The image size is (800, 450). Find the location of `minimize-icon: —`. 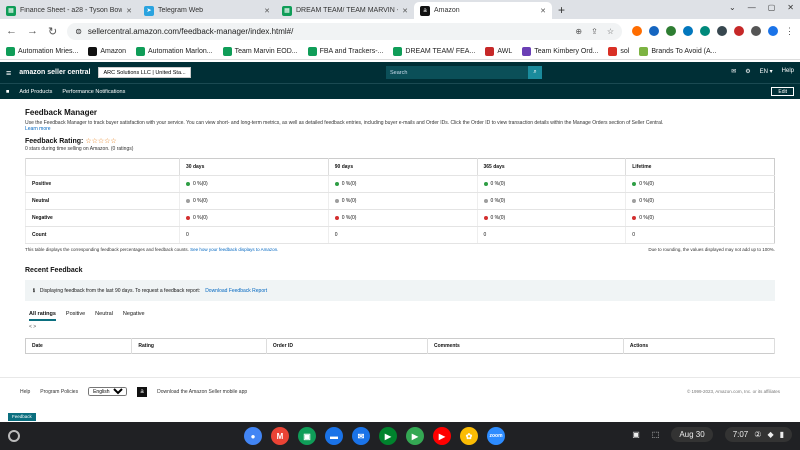

minimize-icon: — is located at coordinates (752, 7).